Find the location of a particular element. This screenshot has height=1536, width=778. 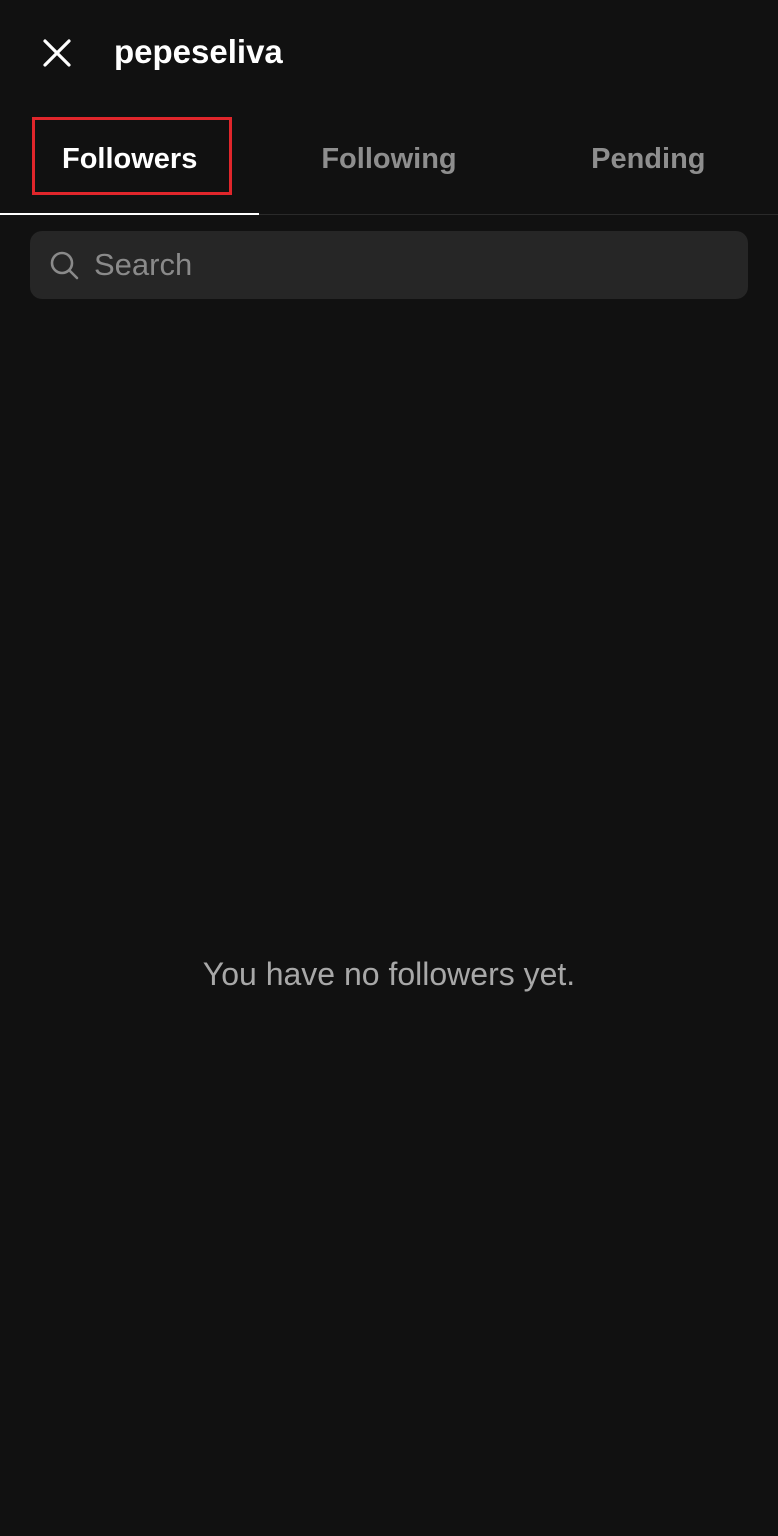

tab-followers: Followers is located at coordinates (130, 160).